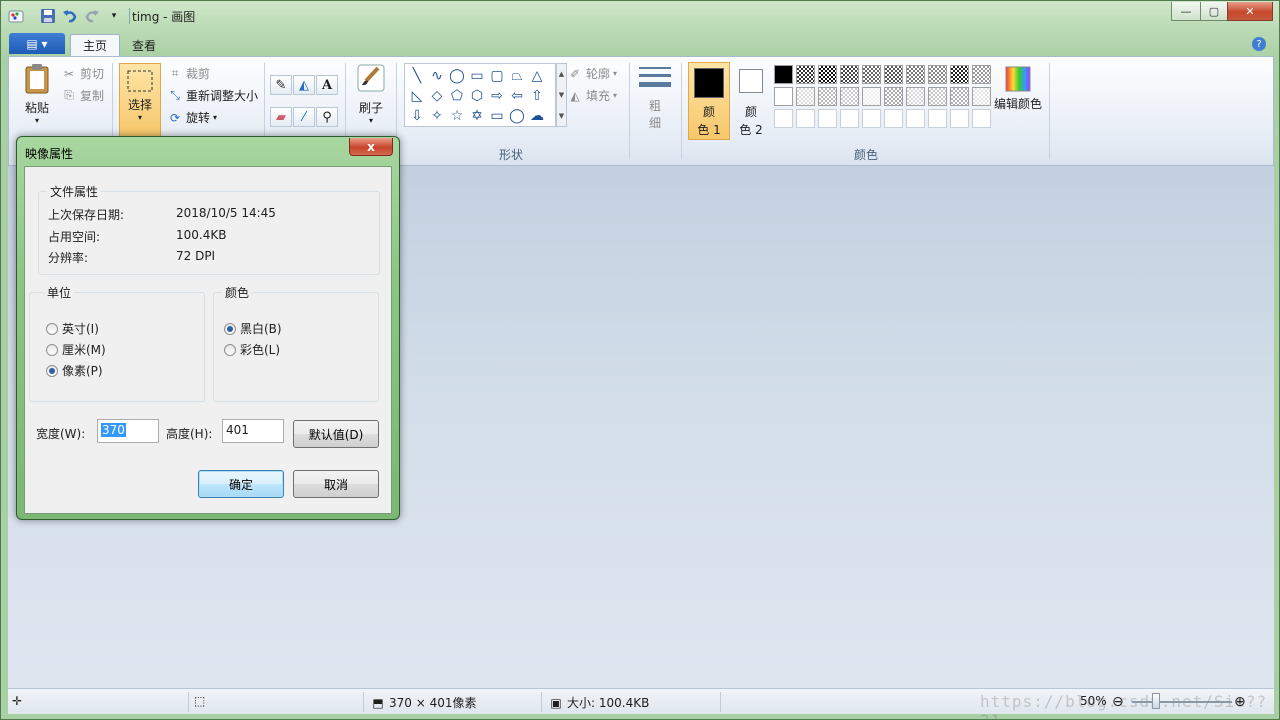  I want to click on shapes-scrollbar: ▲ ▼ ▼, so click(561, 95).